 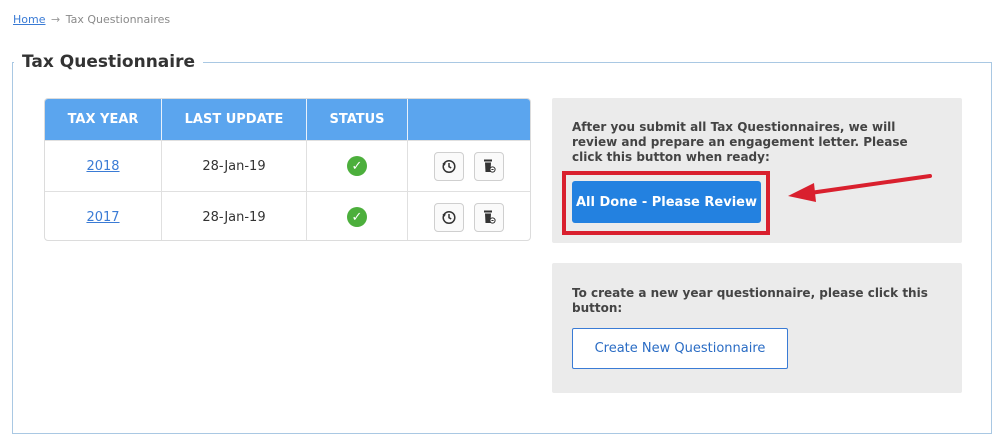 What do you see at coordinates (103, 119) in the screenshot?
I see `col-tax-year: TAX YEAR` at bounding box center [103, 119].